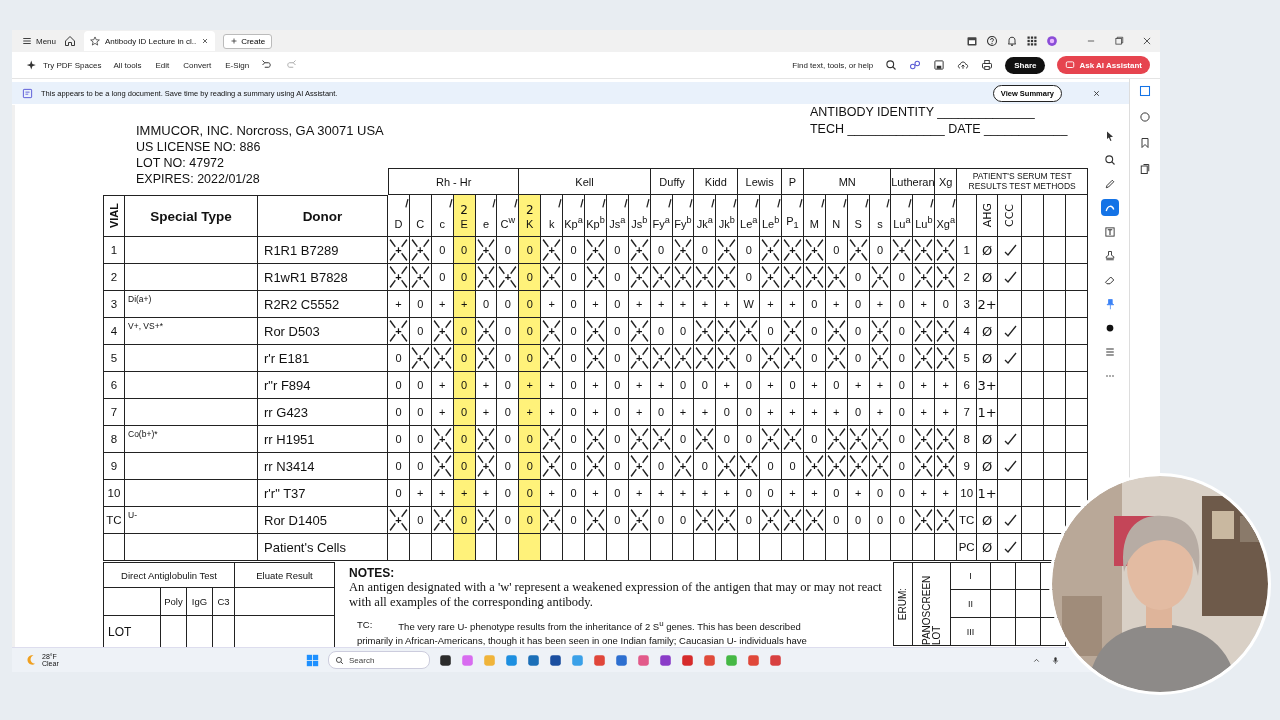 This screenshot has height=720, width=1280. I want to click on group-header: Rh - Hr, so click(454, 181).